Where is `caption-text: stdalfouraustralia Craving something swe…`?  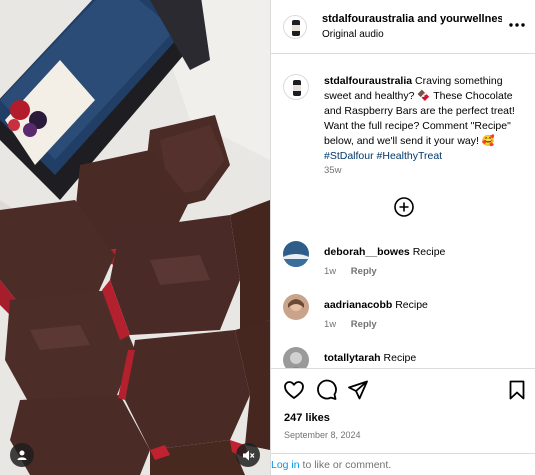 caption-text: stdalfouraustralia Craving something swe… is located at coordinates (426, 119).